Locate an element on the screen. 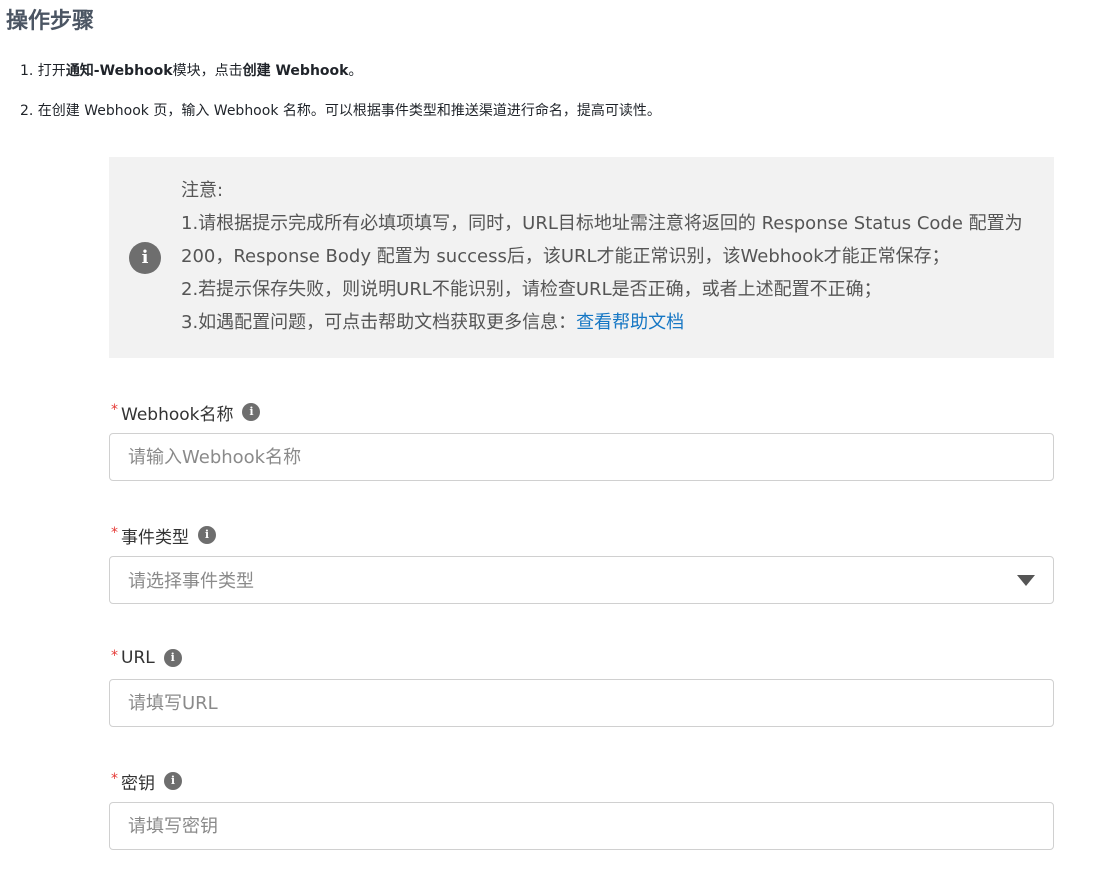 This screenshot has width=1113, height=893. url-field: * URL i is located at coordinates (581, 686).